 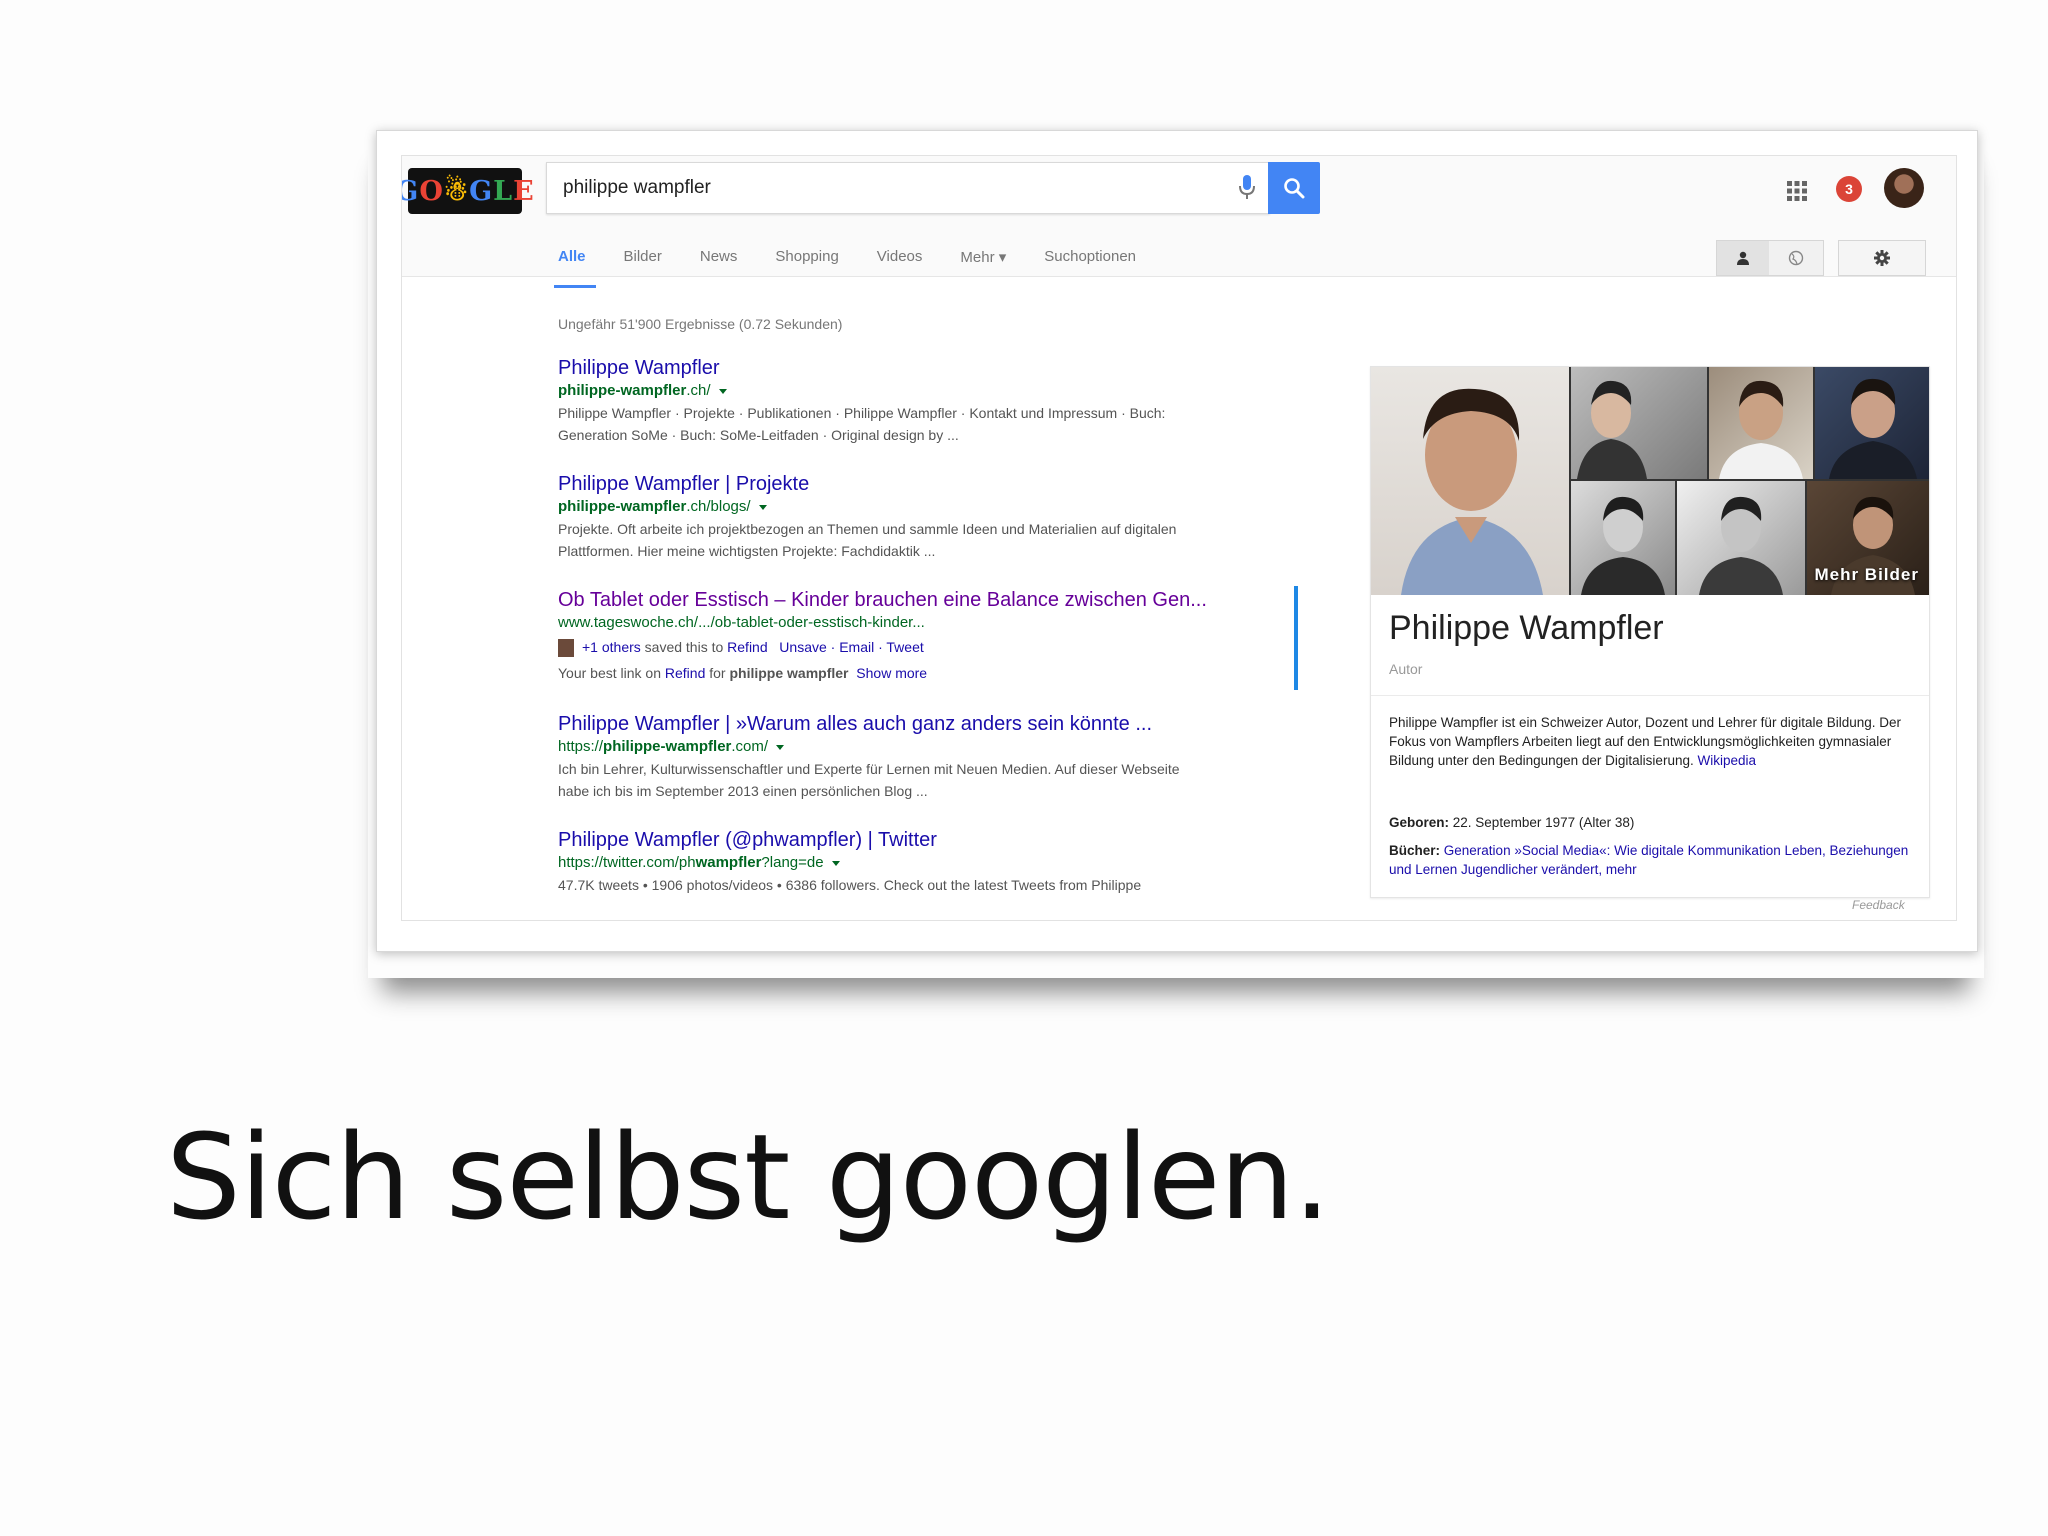 I want to click on result-title-link: Philippe Wampfler, so click(x=928, y=368).